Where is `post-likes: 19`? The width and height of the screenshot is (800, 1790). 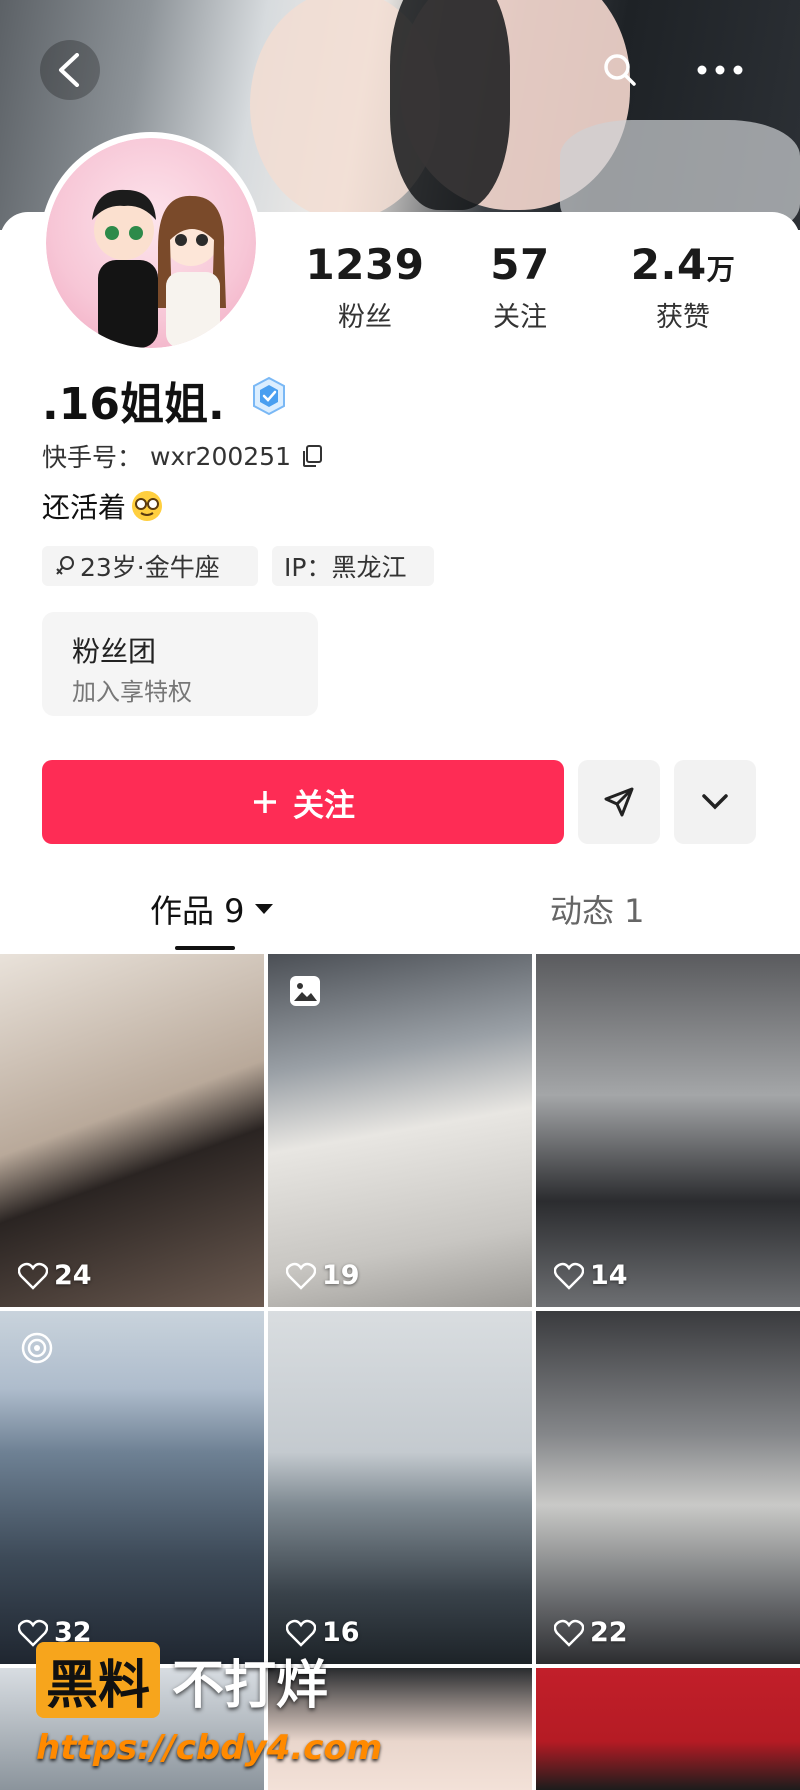 post-likes: 19 is located at coordinates (323, 1275).